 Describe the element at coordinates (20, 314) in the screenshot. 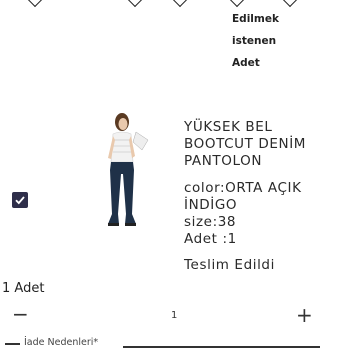

I see `decrement-button: −` at that location.